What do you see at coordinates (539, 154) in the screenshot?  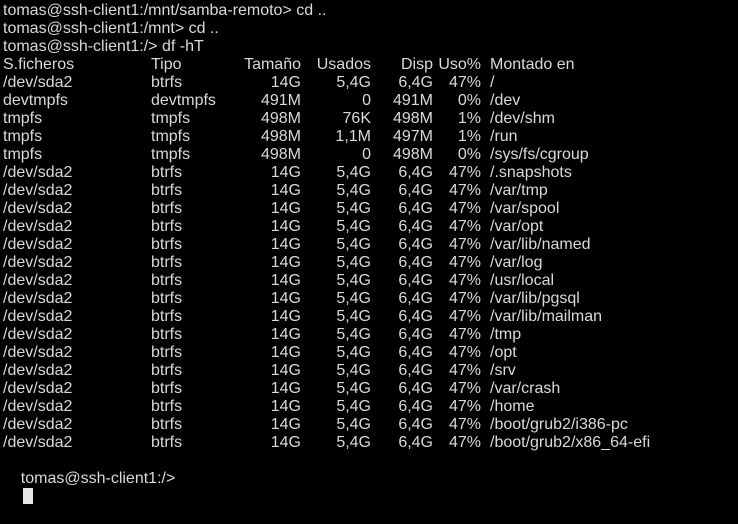 I see `cell-mount: /sys/fs/cgroup` at bounding box center [539, 154].